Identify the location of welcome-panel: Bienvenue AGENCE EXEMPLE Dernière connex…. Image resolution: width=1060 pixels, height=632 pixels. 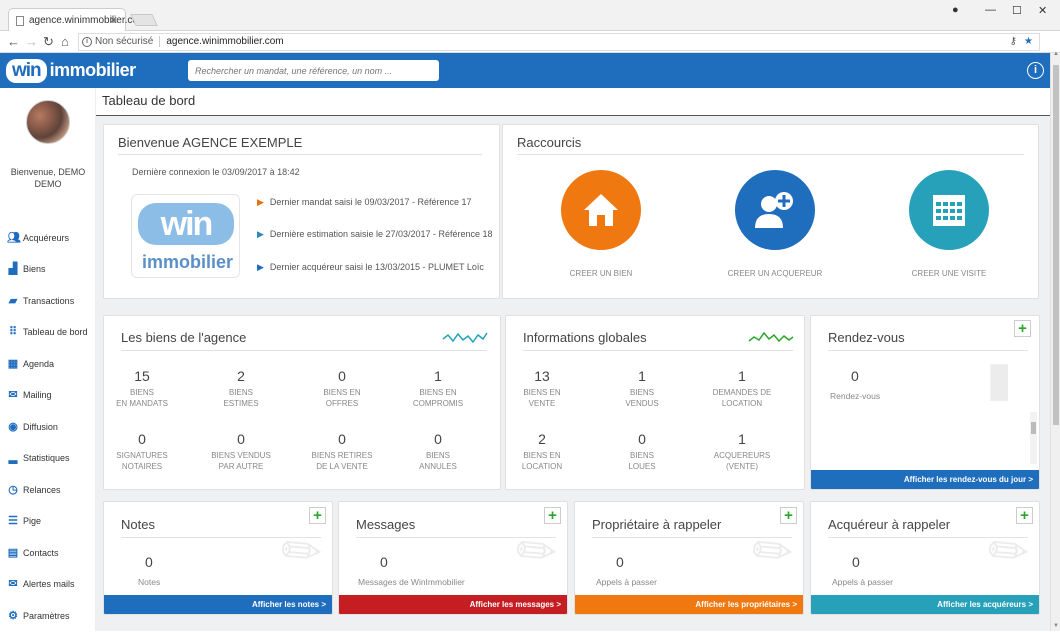
(301, 211).